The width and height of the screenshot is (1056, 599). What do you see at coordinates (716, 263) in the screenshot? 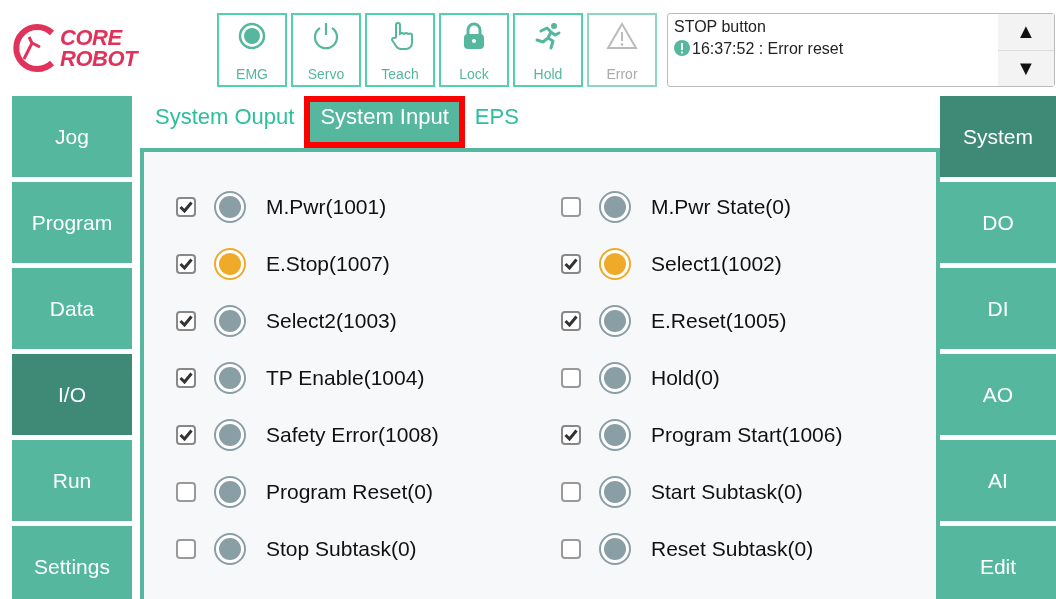
I see `signal-label: Select1(1002)` at bounding box center [716, 263].